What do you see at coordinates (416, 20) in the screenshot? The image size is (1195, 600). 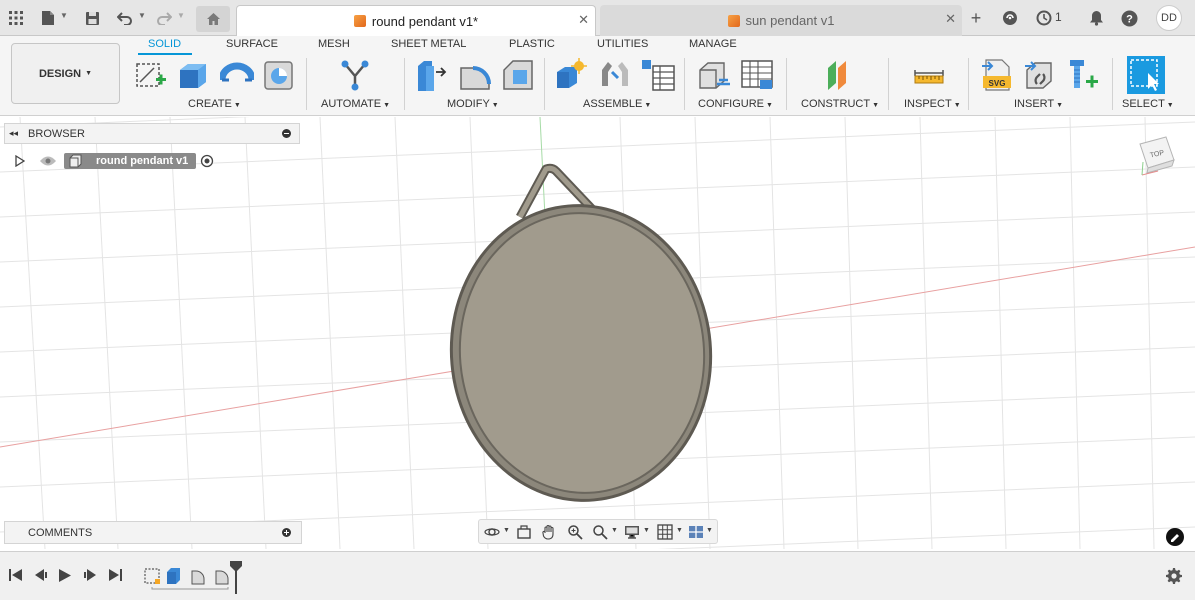 I see `document-tab-round-pendant: round pendant v1* ✕` at bounding box center [416, 20].